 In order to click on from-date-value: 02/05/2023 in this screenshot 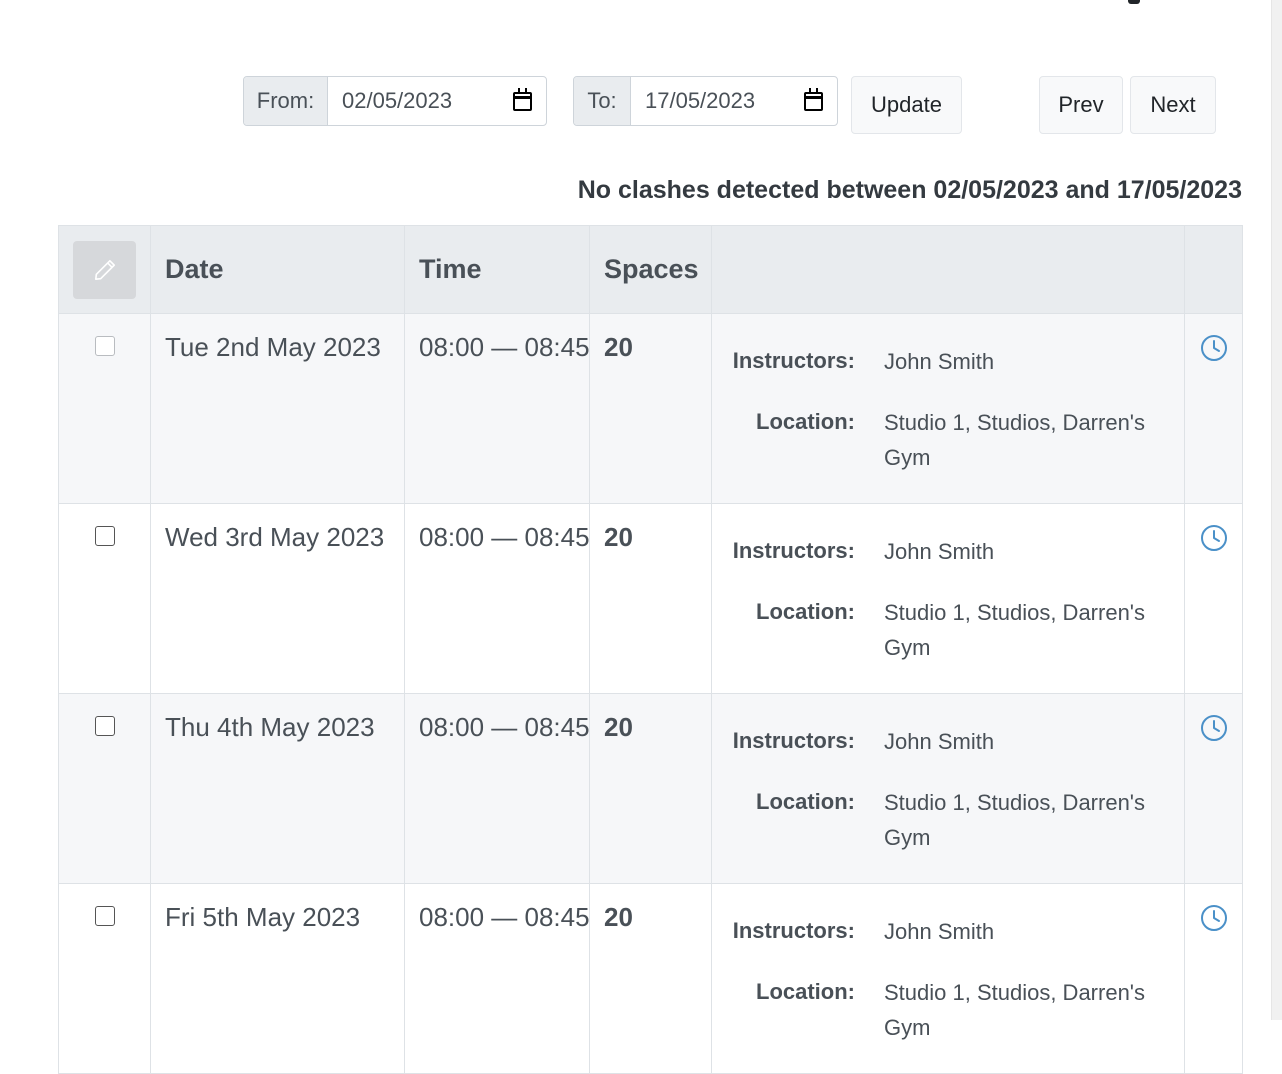, I will do `click(397, 100)`.